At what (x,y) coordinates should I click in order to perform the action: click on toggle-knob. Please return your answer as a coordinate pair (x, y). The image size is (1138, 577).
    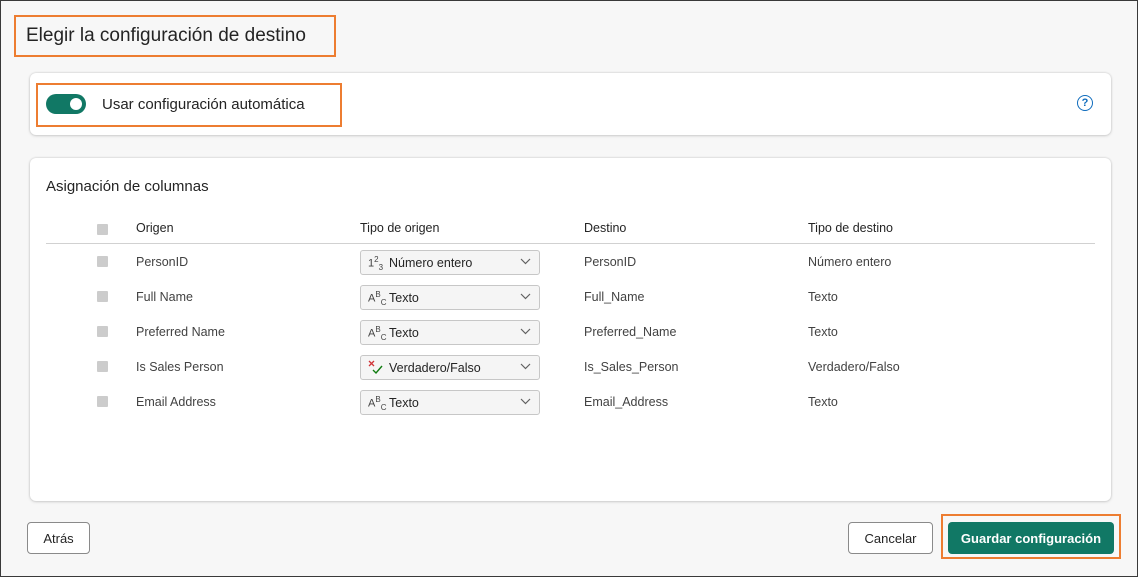
    Looking at the image, I should click on (76, 104).